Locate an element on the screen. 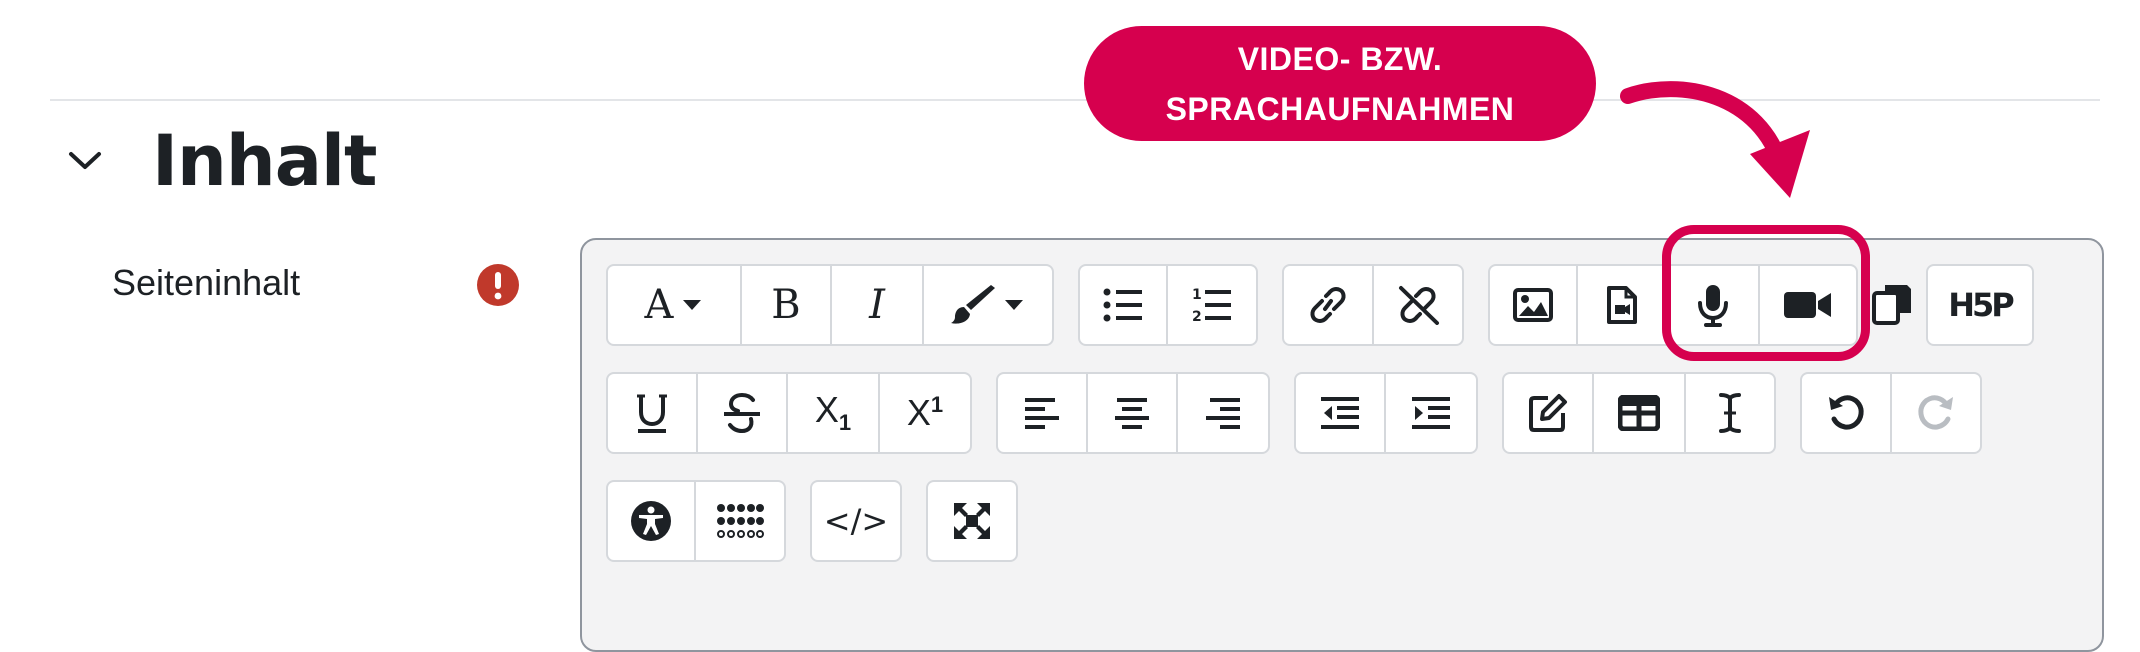 The image size is (2140, 652). media-icon is located at coordinates (1622, 305).